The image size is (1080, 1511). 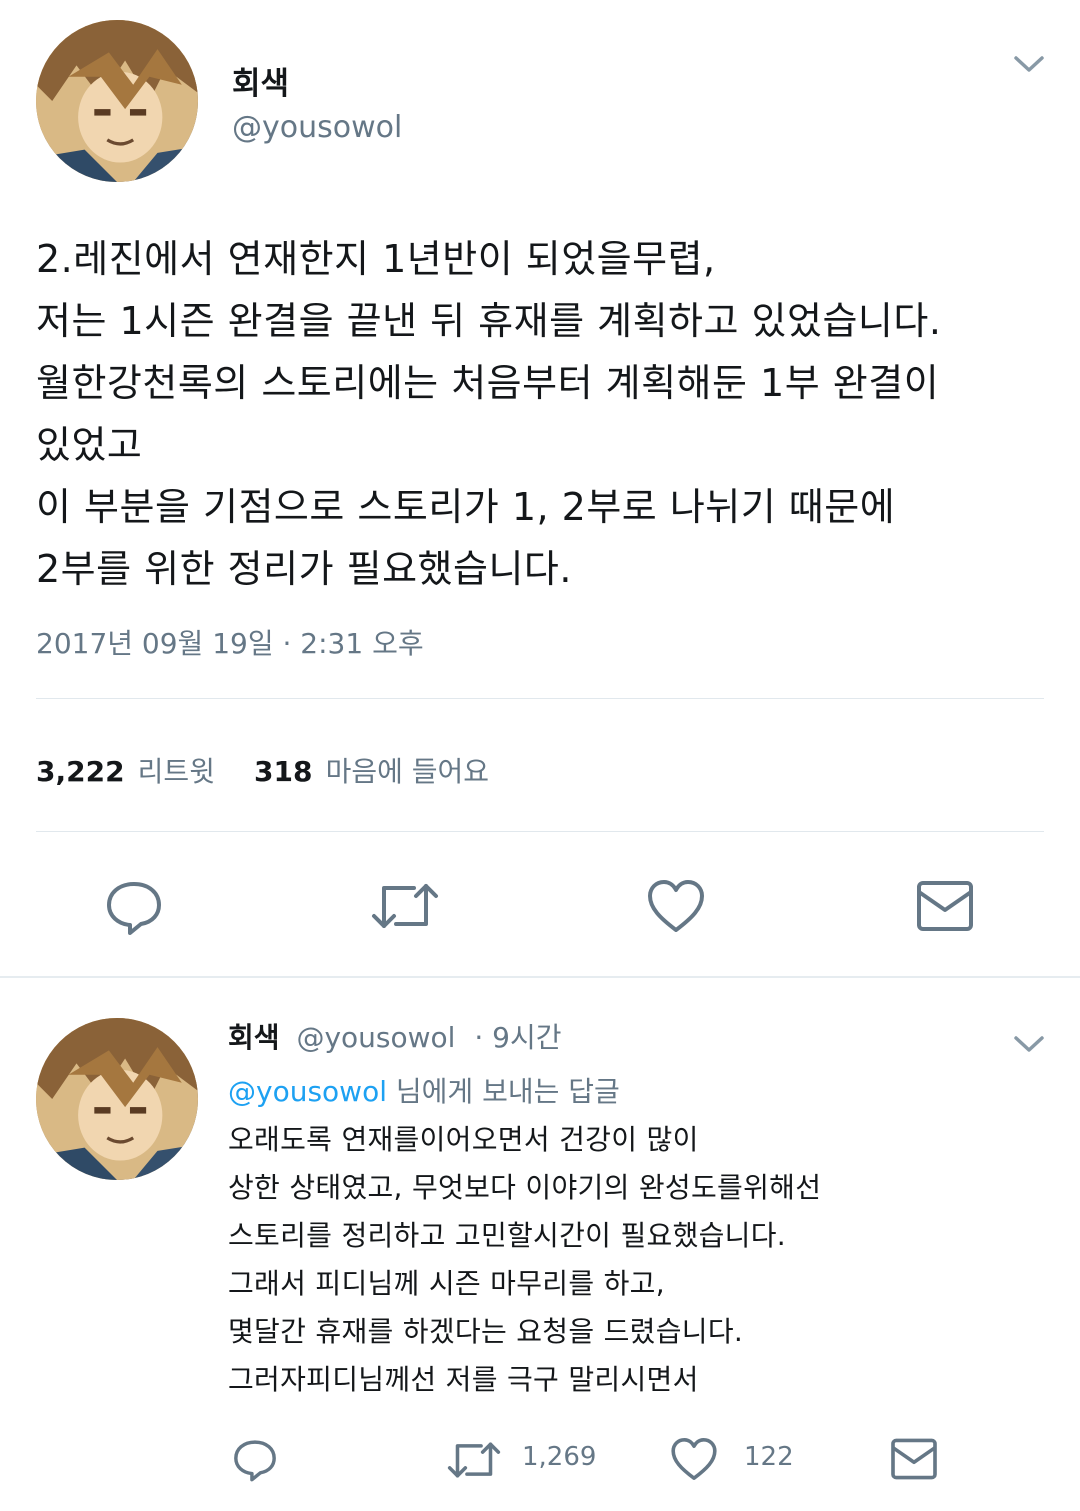 What do you see at coordinates (80, 771) in the screenshot?
I see `retweet-count: 3,222` at bounding box center [80, 771].